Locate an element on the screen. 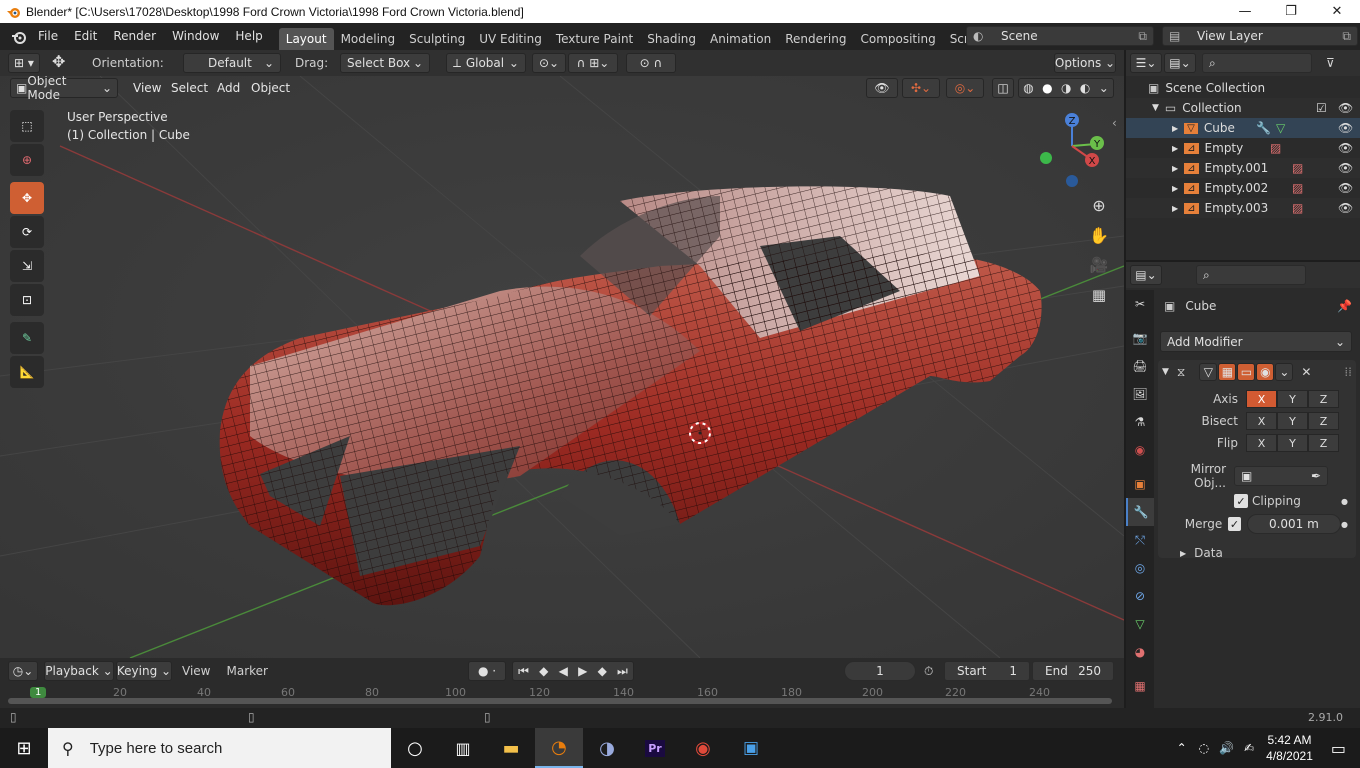 This screenshot has height=768, width=1360. rendered-shading-icon: ◐ is located at coordinates (1085, 88).